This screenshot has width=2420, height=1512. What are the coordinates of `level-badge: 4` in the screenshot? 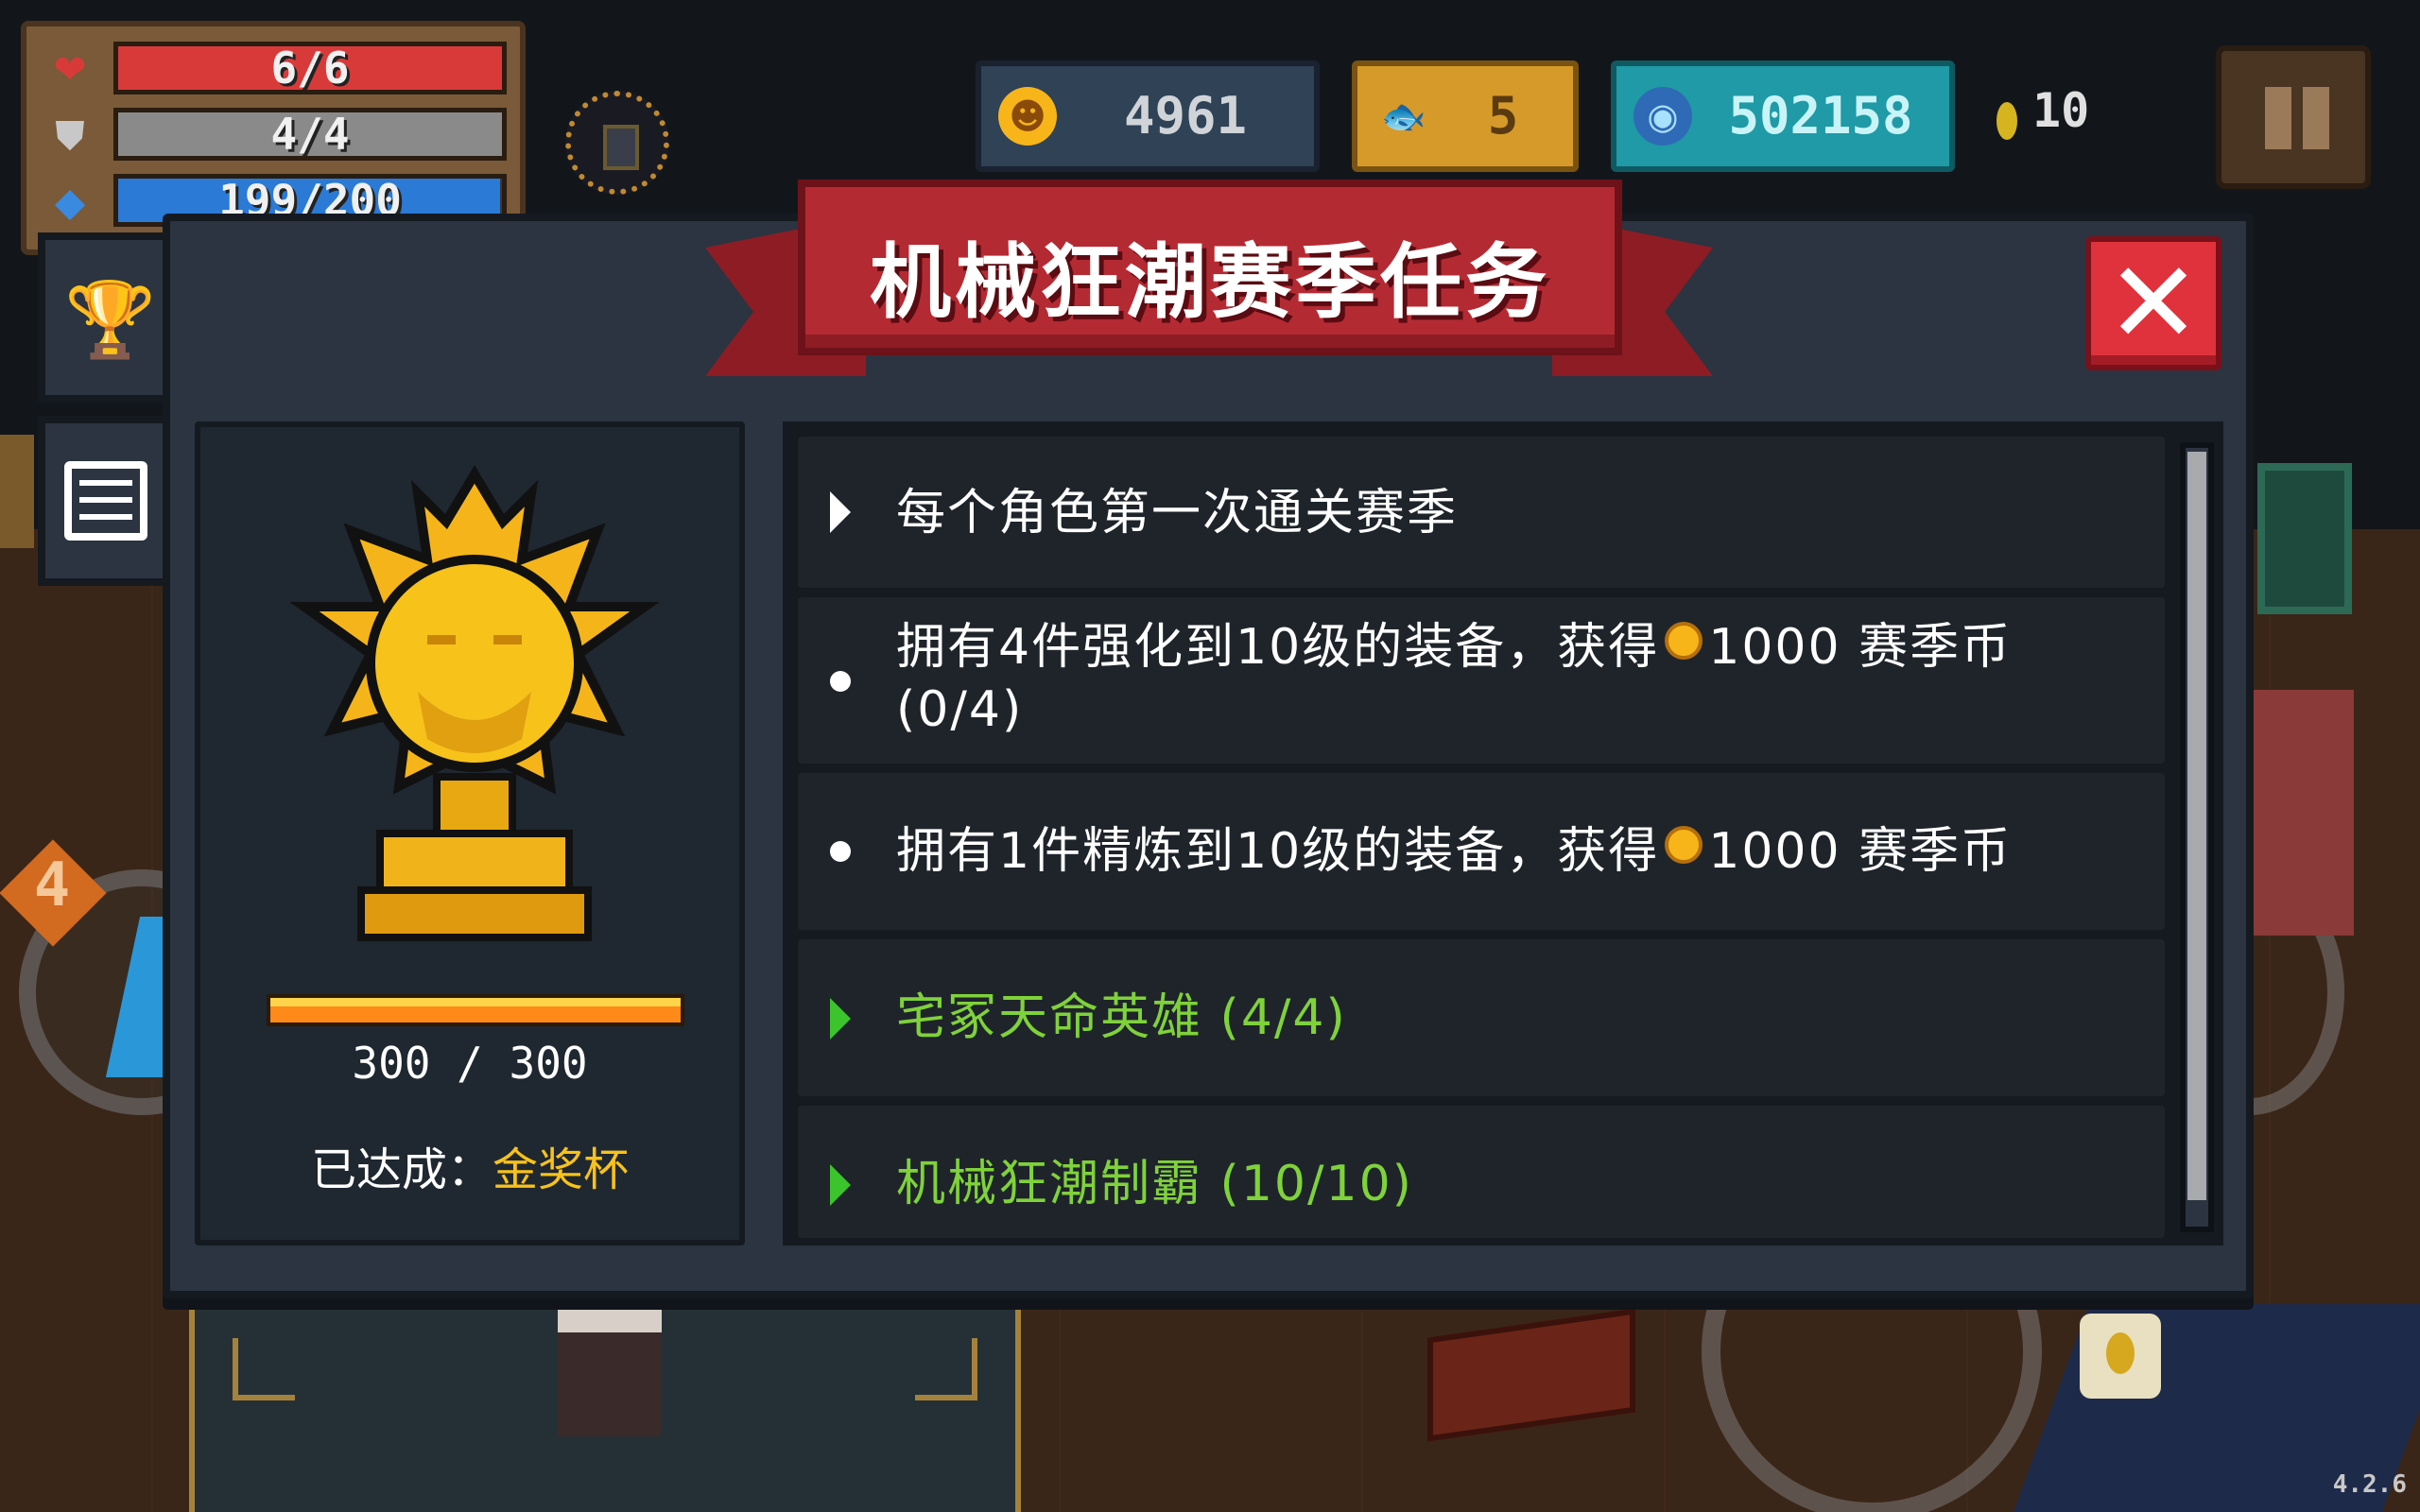 It's located at (52, 885).